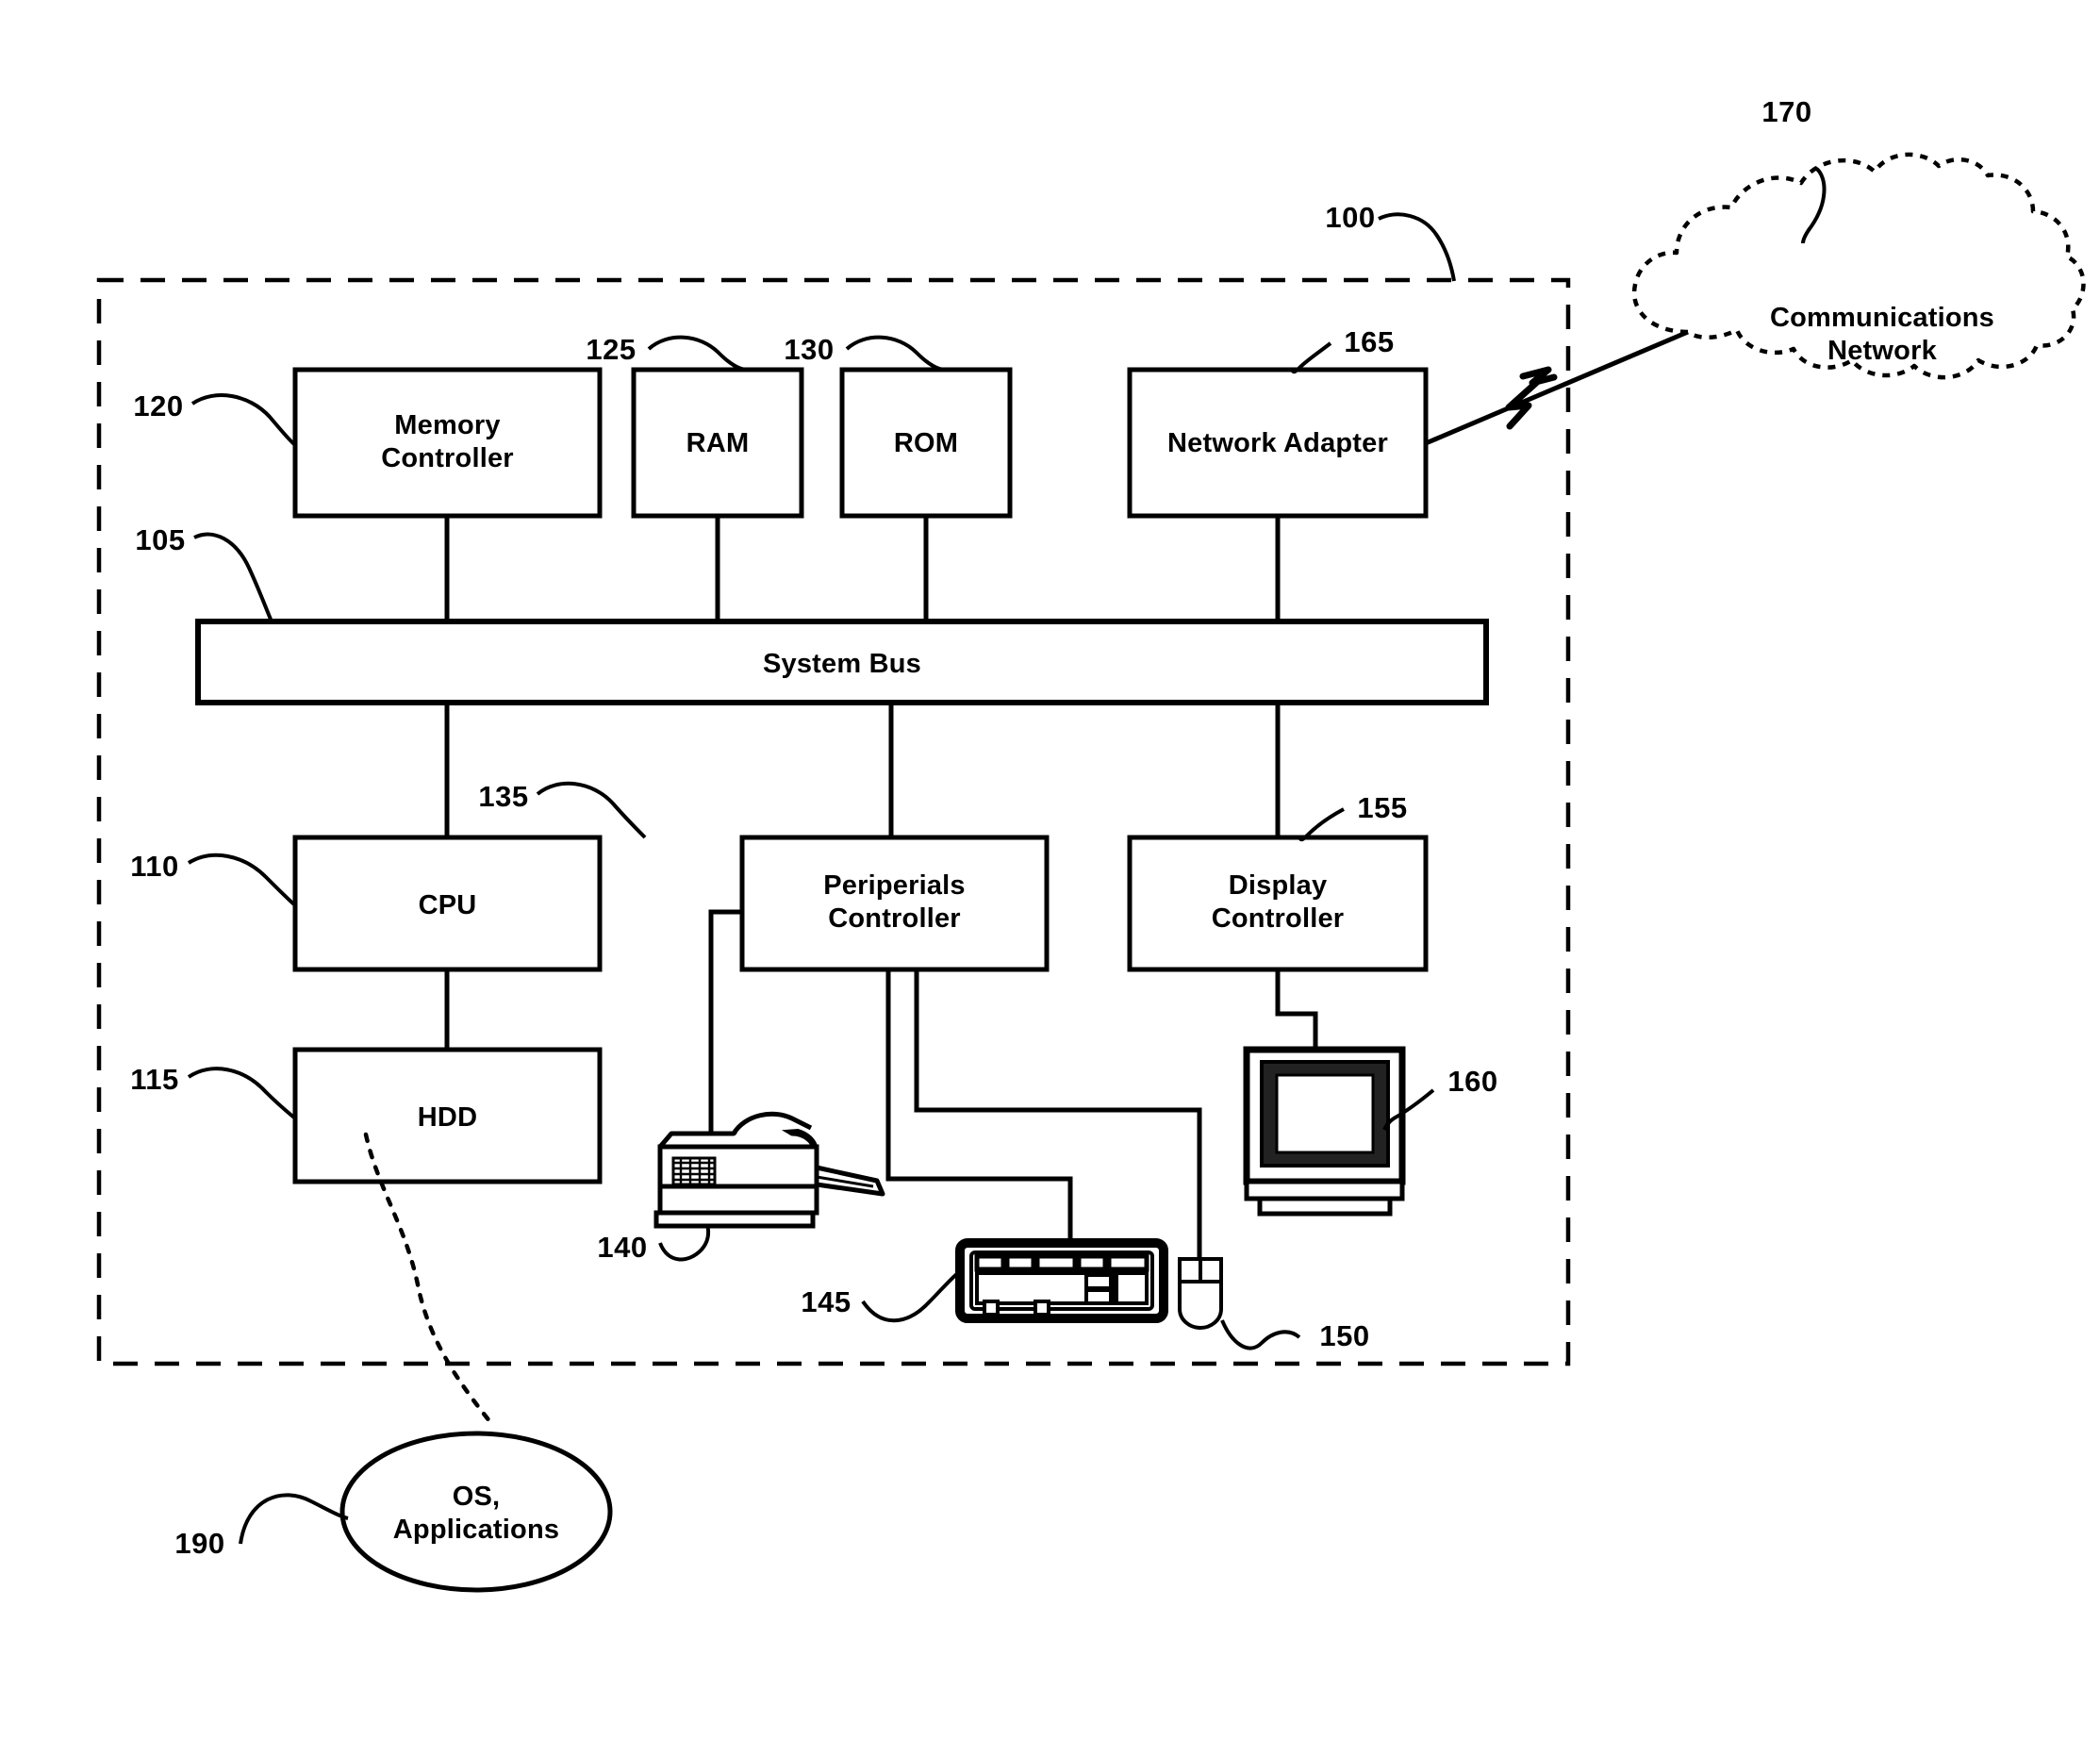 The height and width of the screenshot is (1739, 2100). I want to click on ref-number-130: 130, so click(810, 349).